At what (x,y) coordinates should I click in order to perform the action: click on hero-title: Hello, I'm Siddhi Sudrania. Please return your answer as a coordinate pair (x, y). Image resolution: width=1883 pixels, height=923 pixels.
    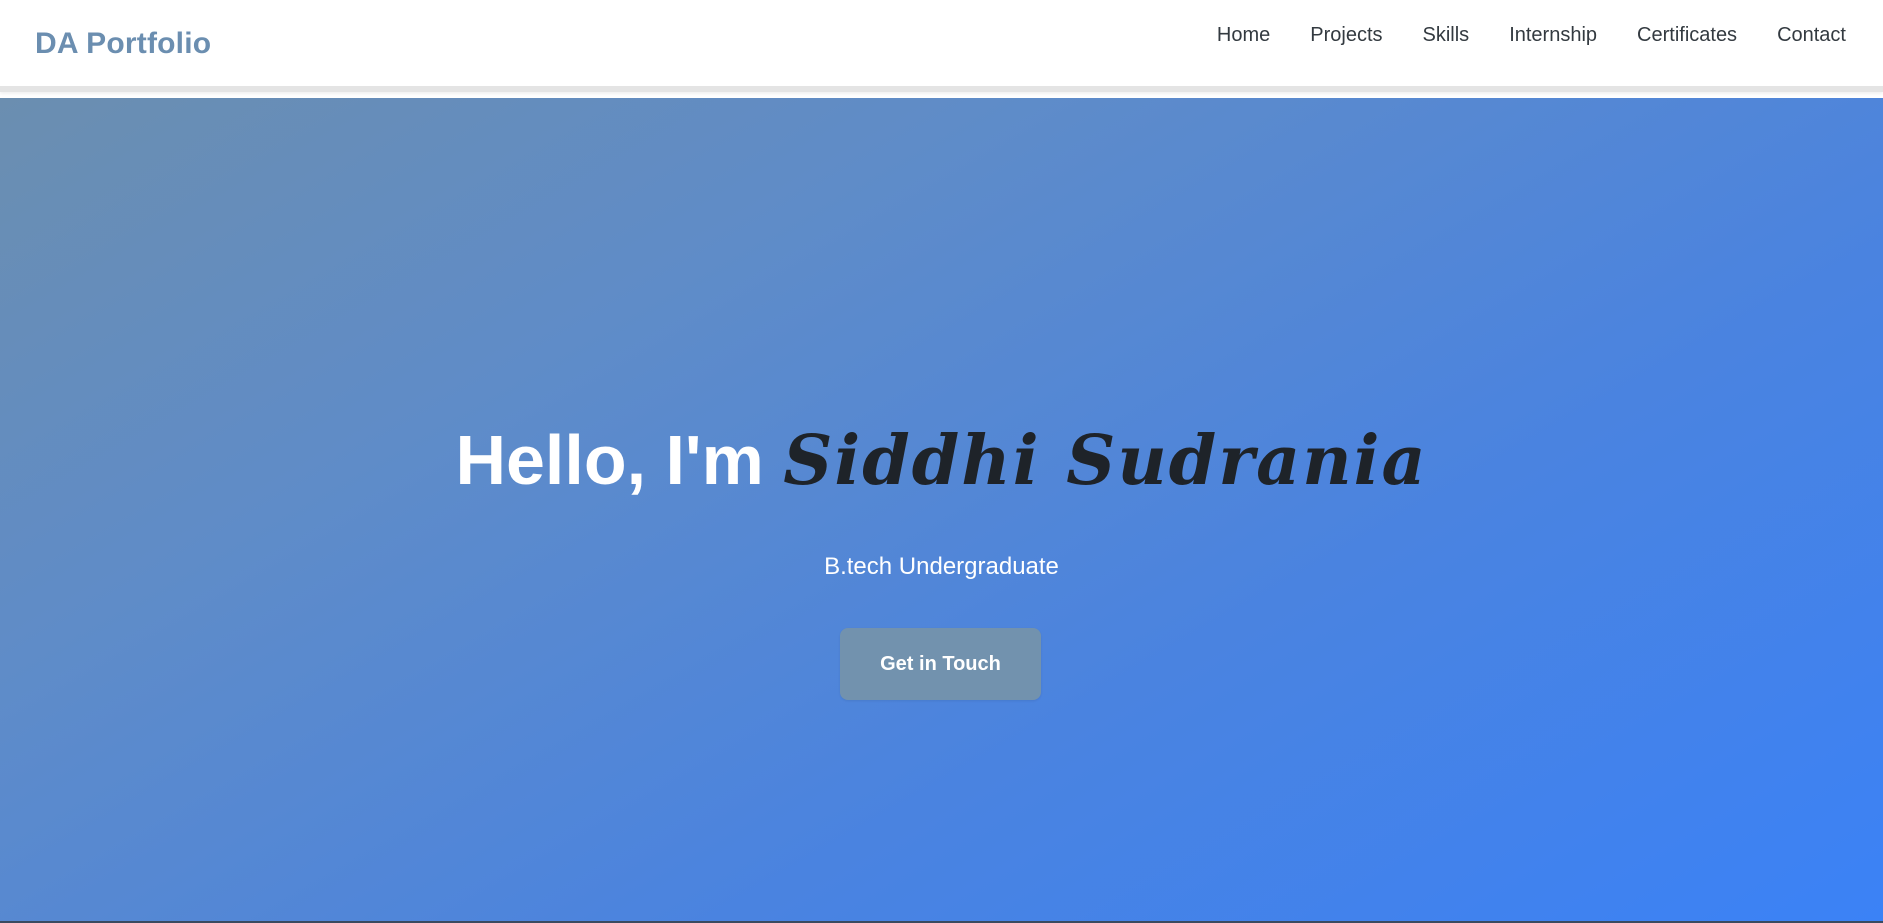
    Looking at the image, I should click on (941, 460).